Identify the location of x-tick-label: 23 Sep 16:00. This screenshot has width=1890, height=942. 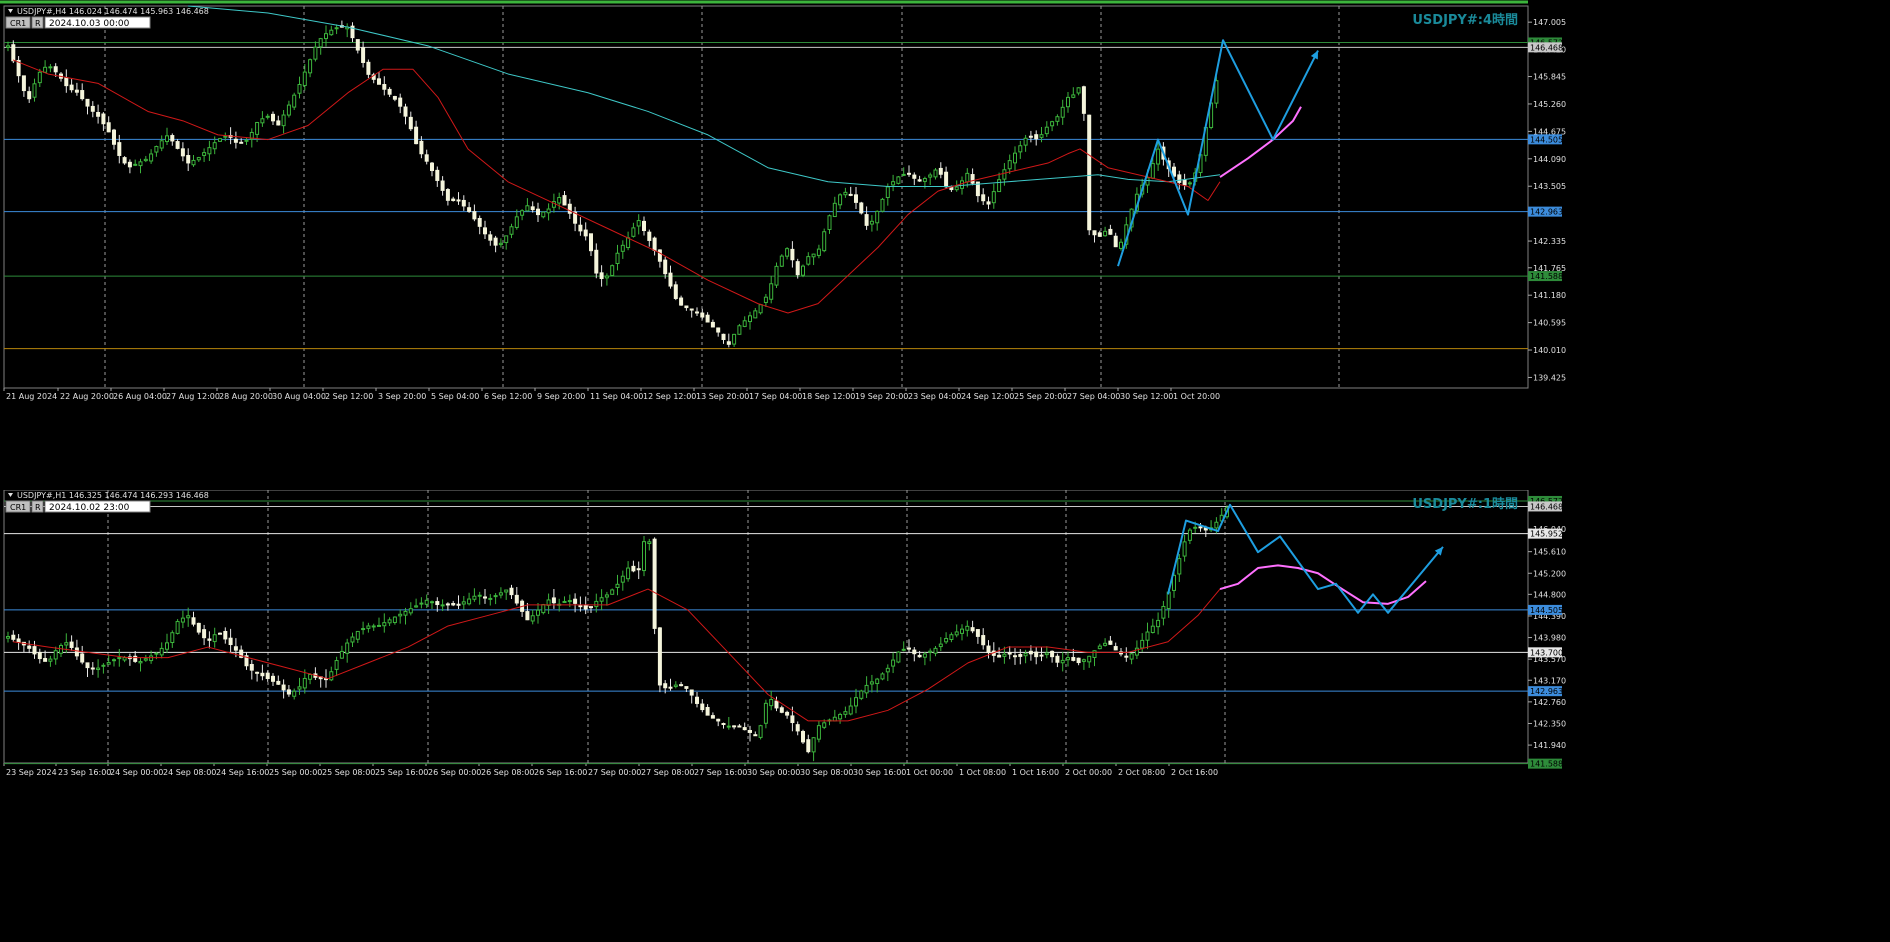
(84, 772).